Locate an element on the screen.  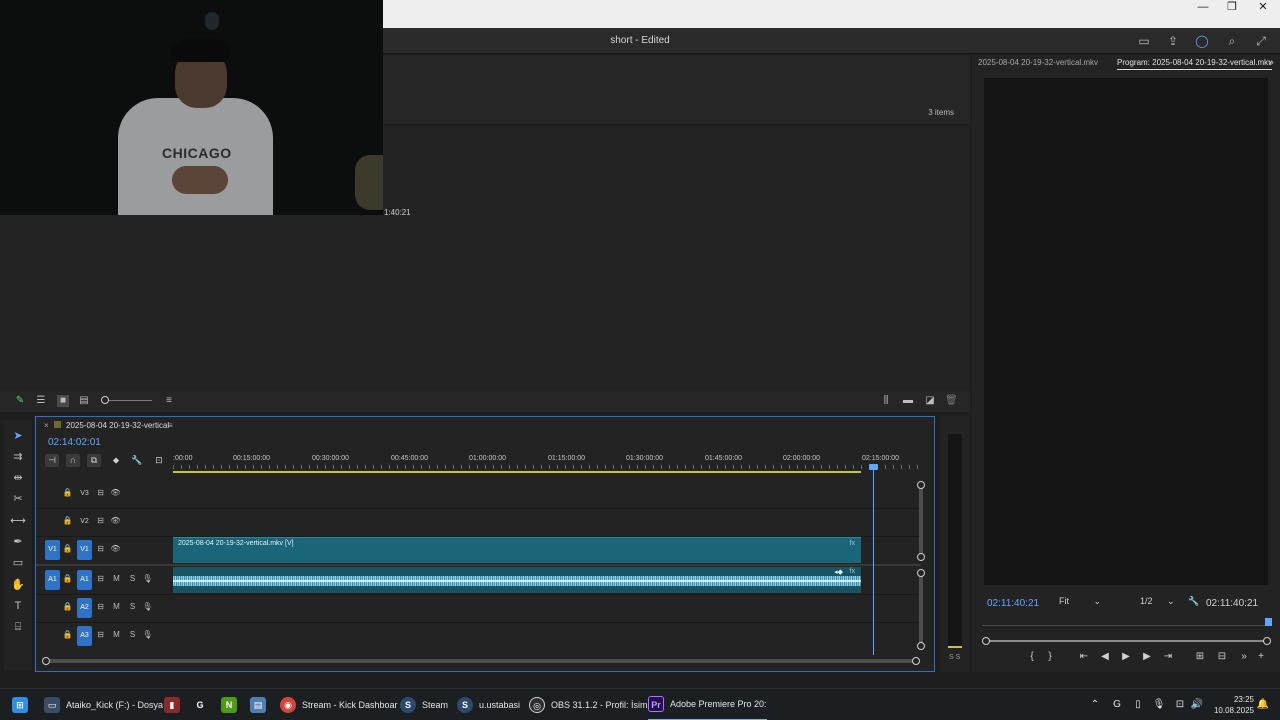
target-a1: A1 is located at coordinates (52, 580).